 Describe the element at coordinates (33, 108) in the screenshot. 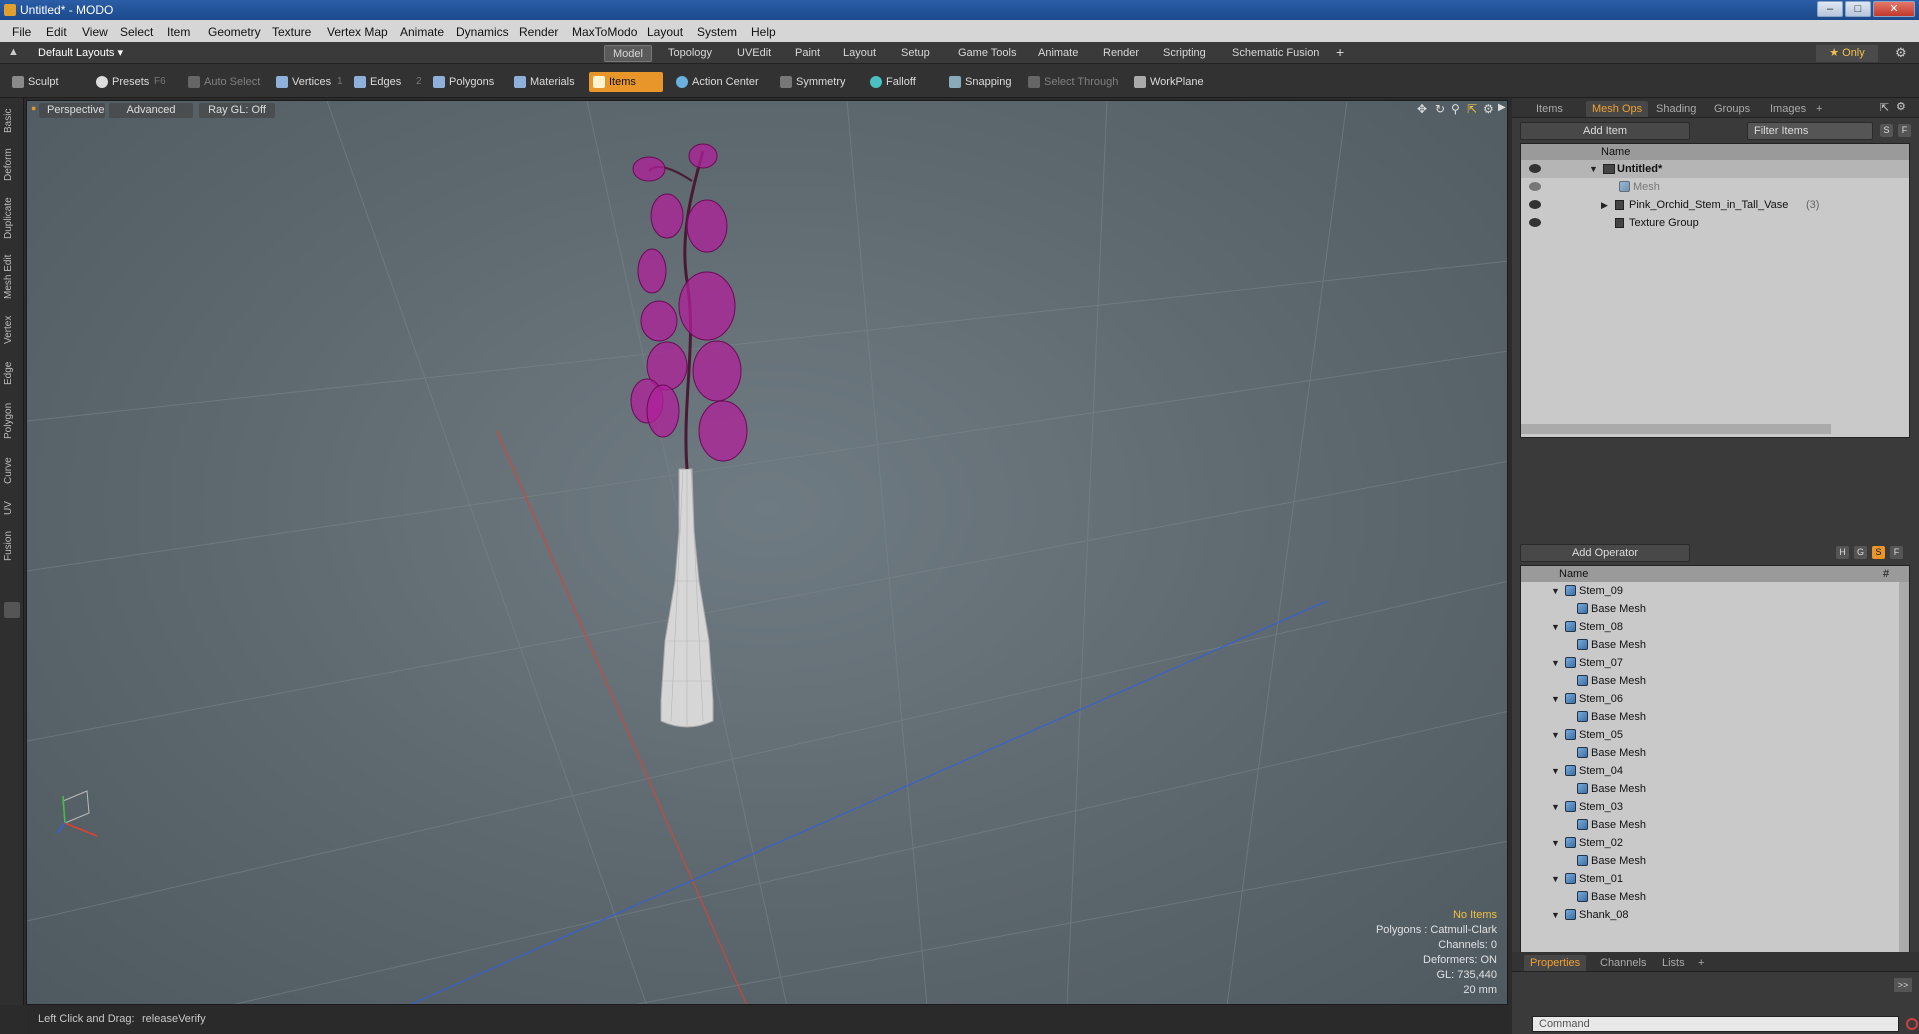

I see `viewport-menu-icon: ●` at that location.